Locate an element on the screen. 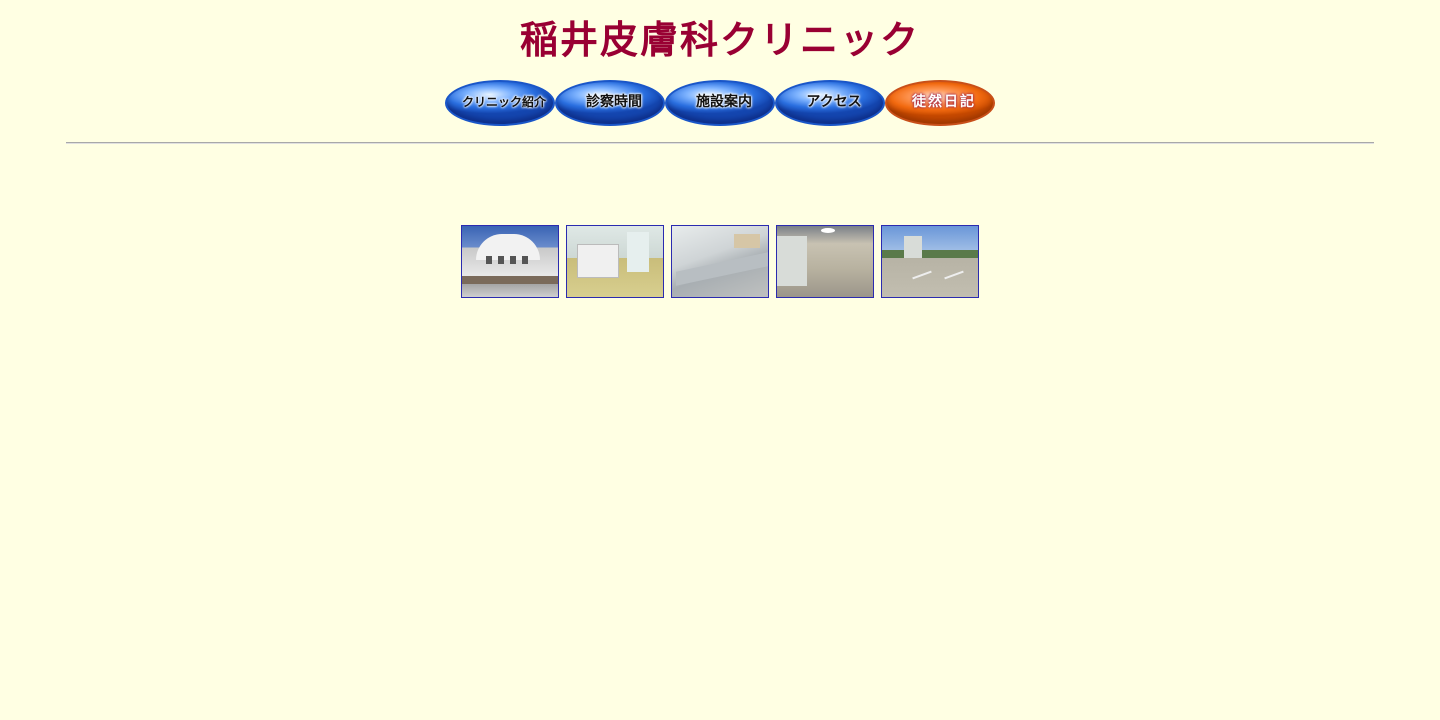 The height and width of the screenshot is (720, 1440). photo-thumbnail-corridor is located at coordinates (825, 261).